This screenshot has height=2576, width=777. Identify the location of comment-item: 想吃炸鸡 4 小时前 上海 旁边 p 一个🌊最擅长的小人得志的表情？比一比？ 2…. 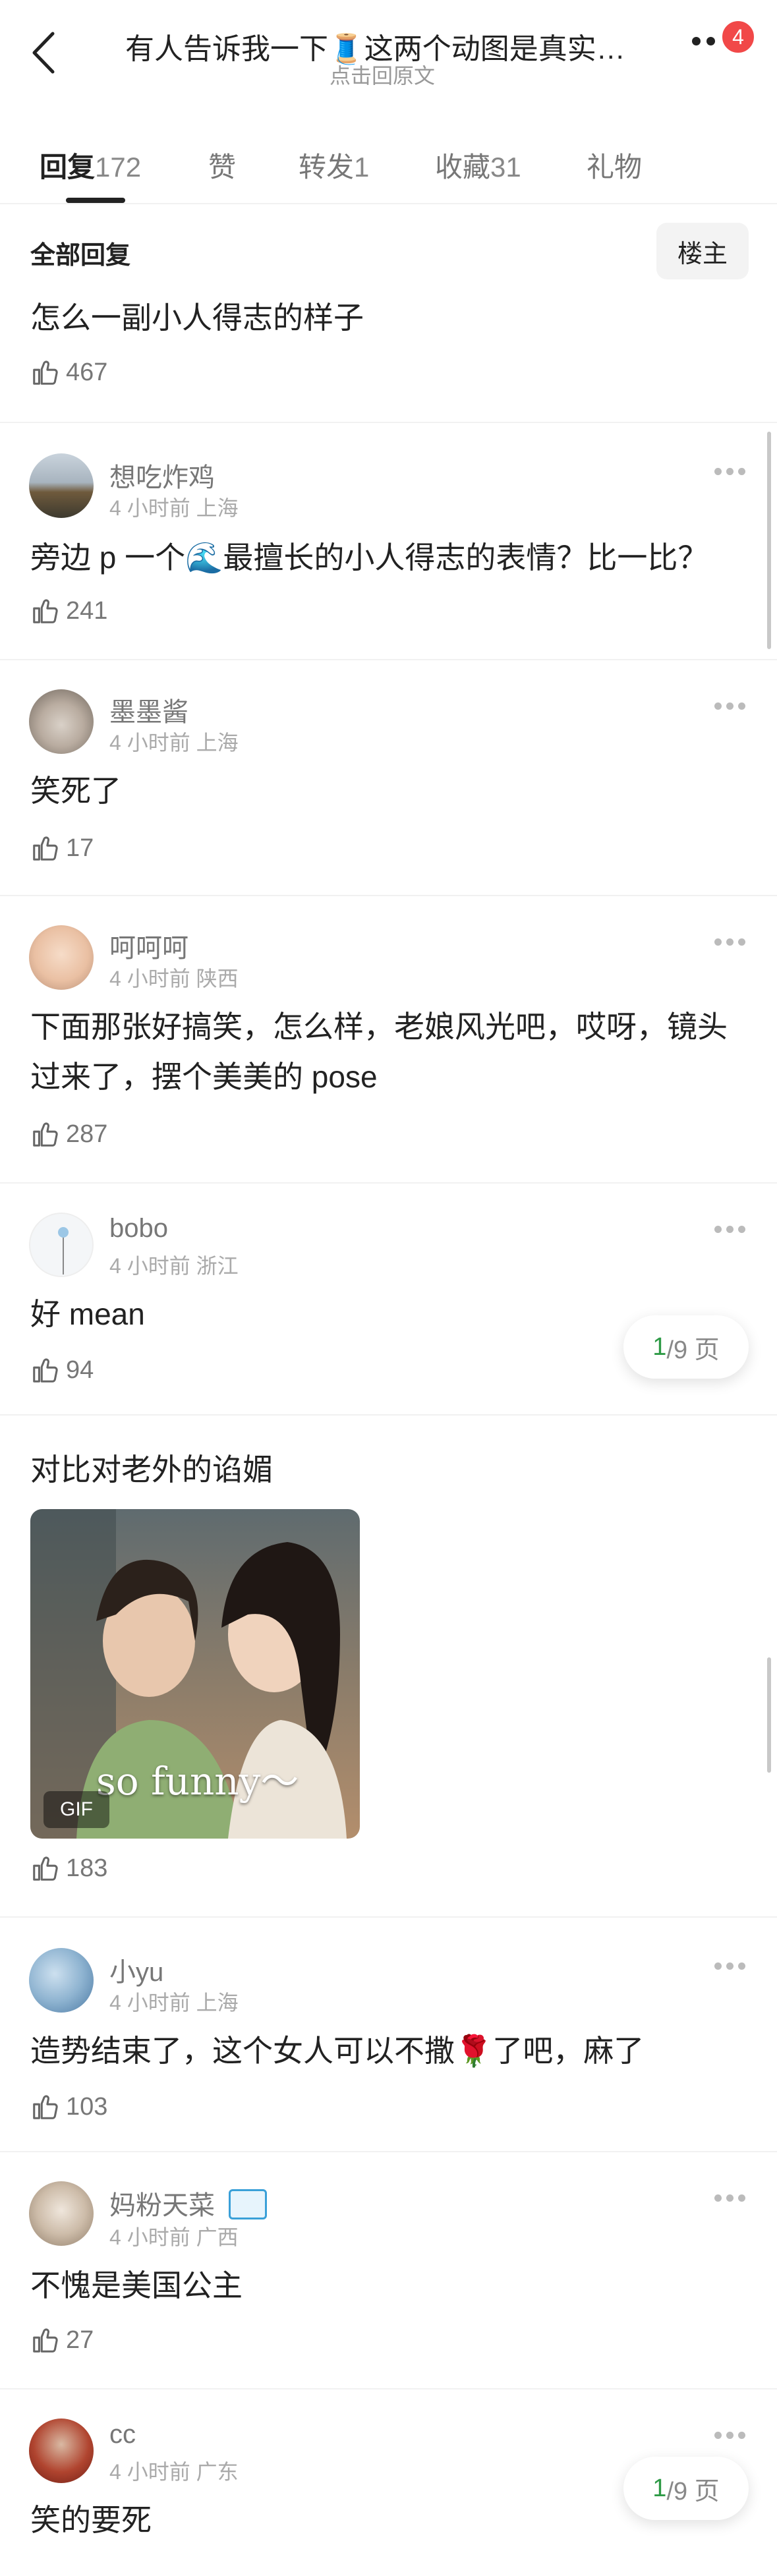
(388, 542).